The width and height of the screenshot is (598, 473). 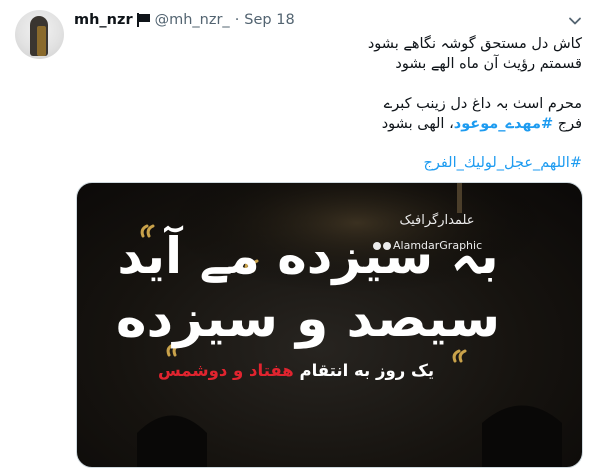 What do you see at coordinates (329, 163) in the screenshot?
I see `hashtag-link: #اللهم_عجل_لولیك_الفرج` at bounding box center [329, 163].